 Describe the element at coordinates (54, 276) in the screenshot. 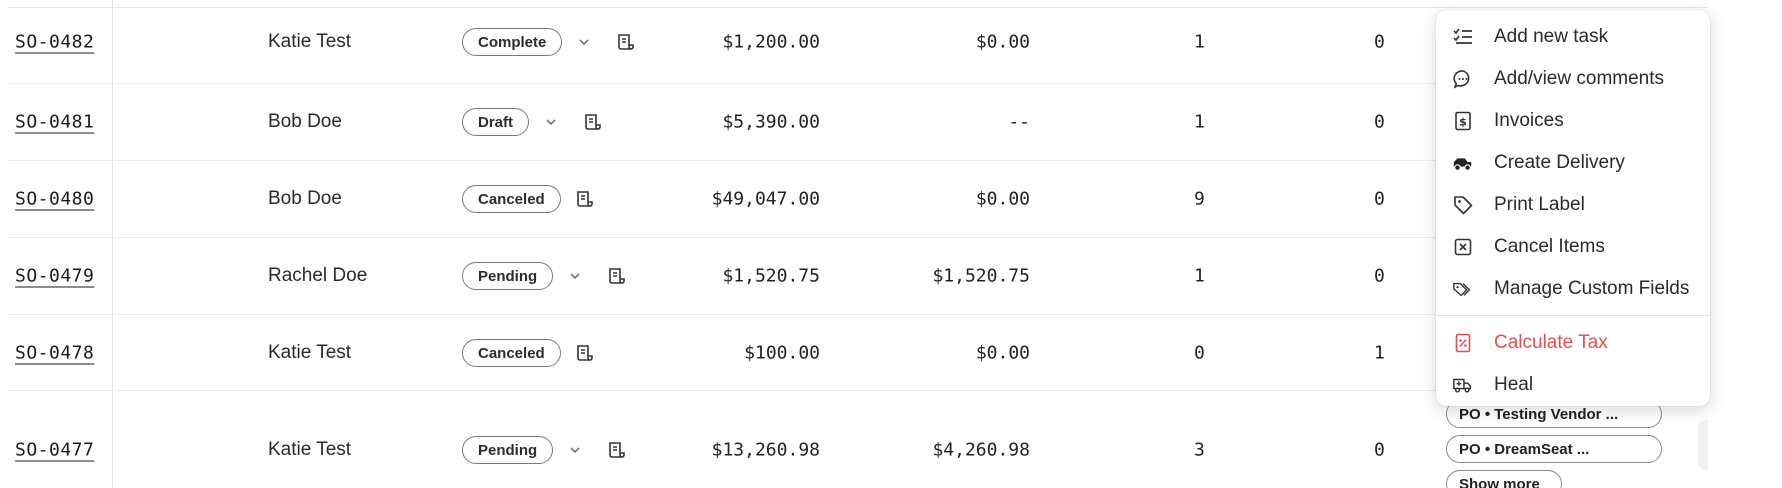

I see `so-number-link: SO-0479` at that location.